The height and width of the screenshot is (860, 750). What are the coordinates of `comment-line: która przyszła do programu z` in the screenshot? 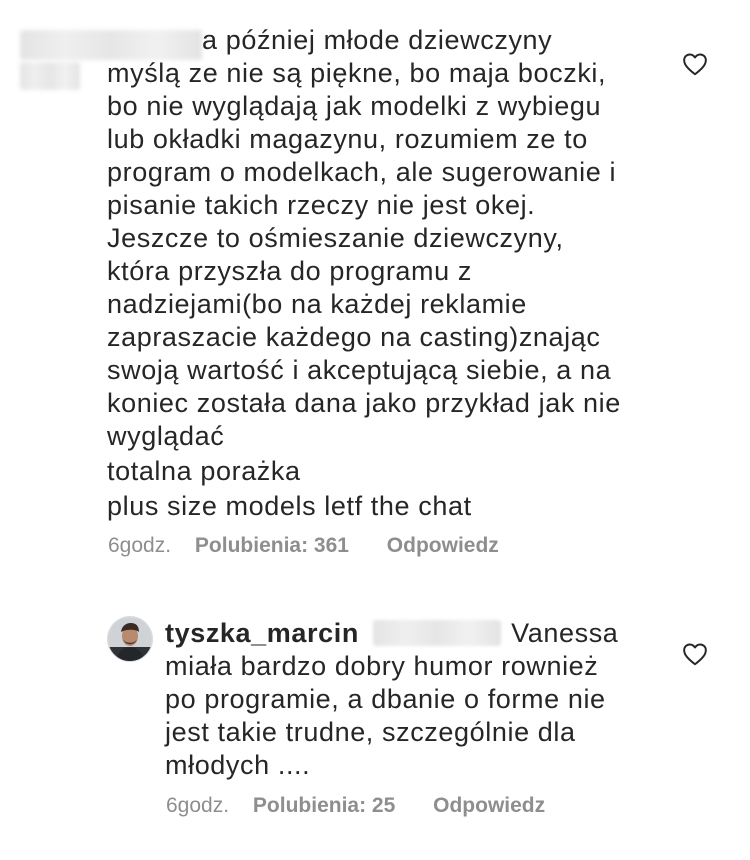 It's located at (289, 271).